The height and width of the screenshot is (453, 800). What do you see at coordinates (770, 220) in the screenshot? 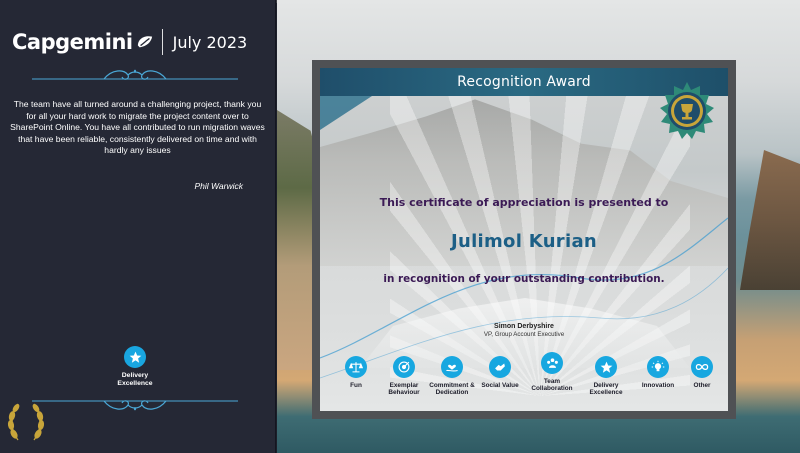
I see `cliff-right` at bounding box center [770, 220].